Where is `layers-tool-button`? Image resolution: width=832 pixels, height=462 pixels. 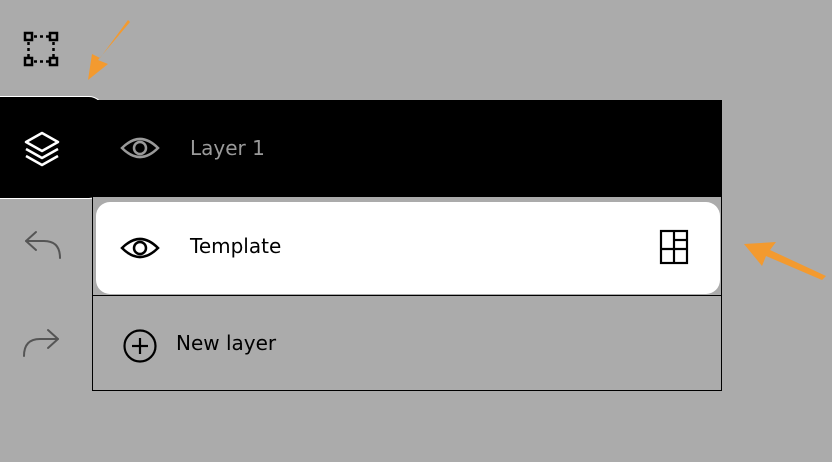 layers-tool-button is located at coordinates (51, 147).